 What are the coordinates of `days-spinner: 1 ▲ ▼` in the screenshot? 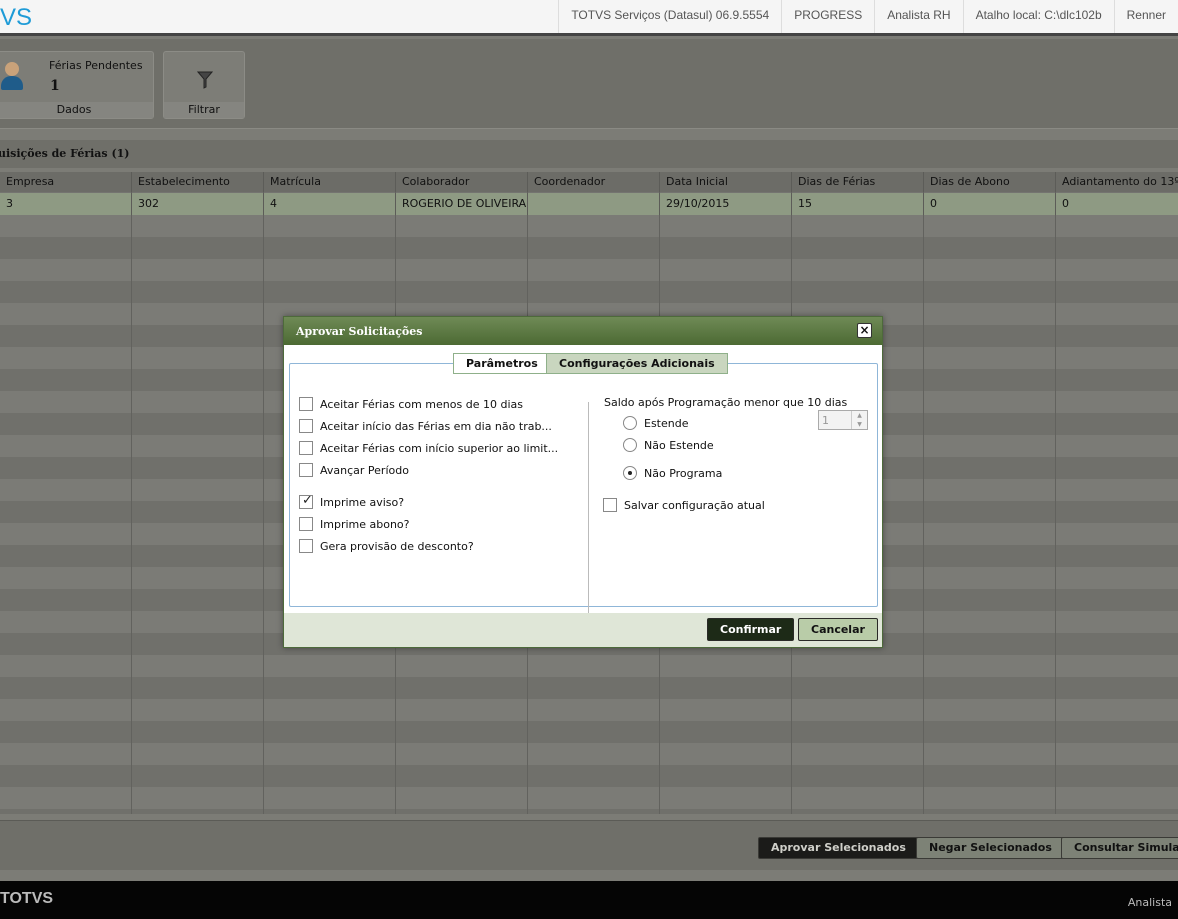 It's located at (843, 420).